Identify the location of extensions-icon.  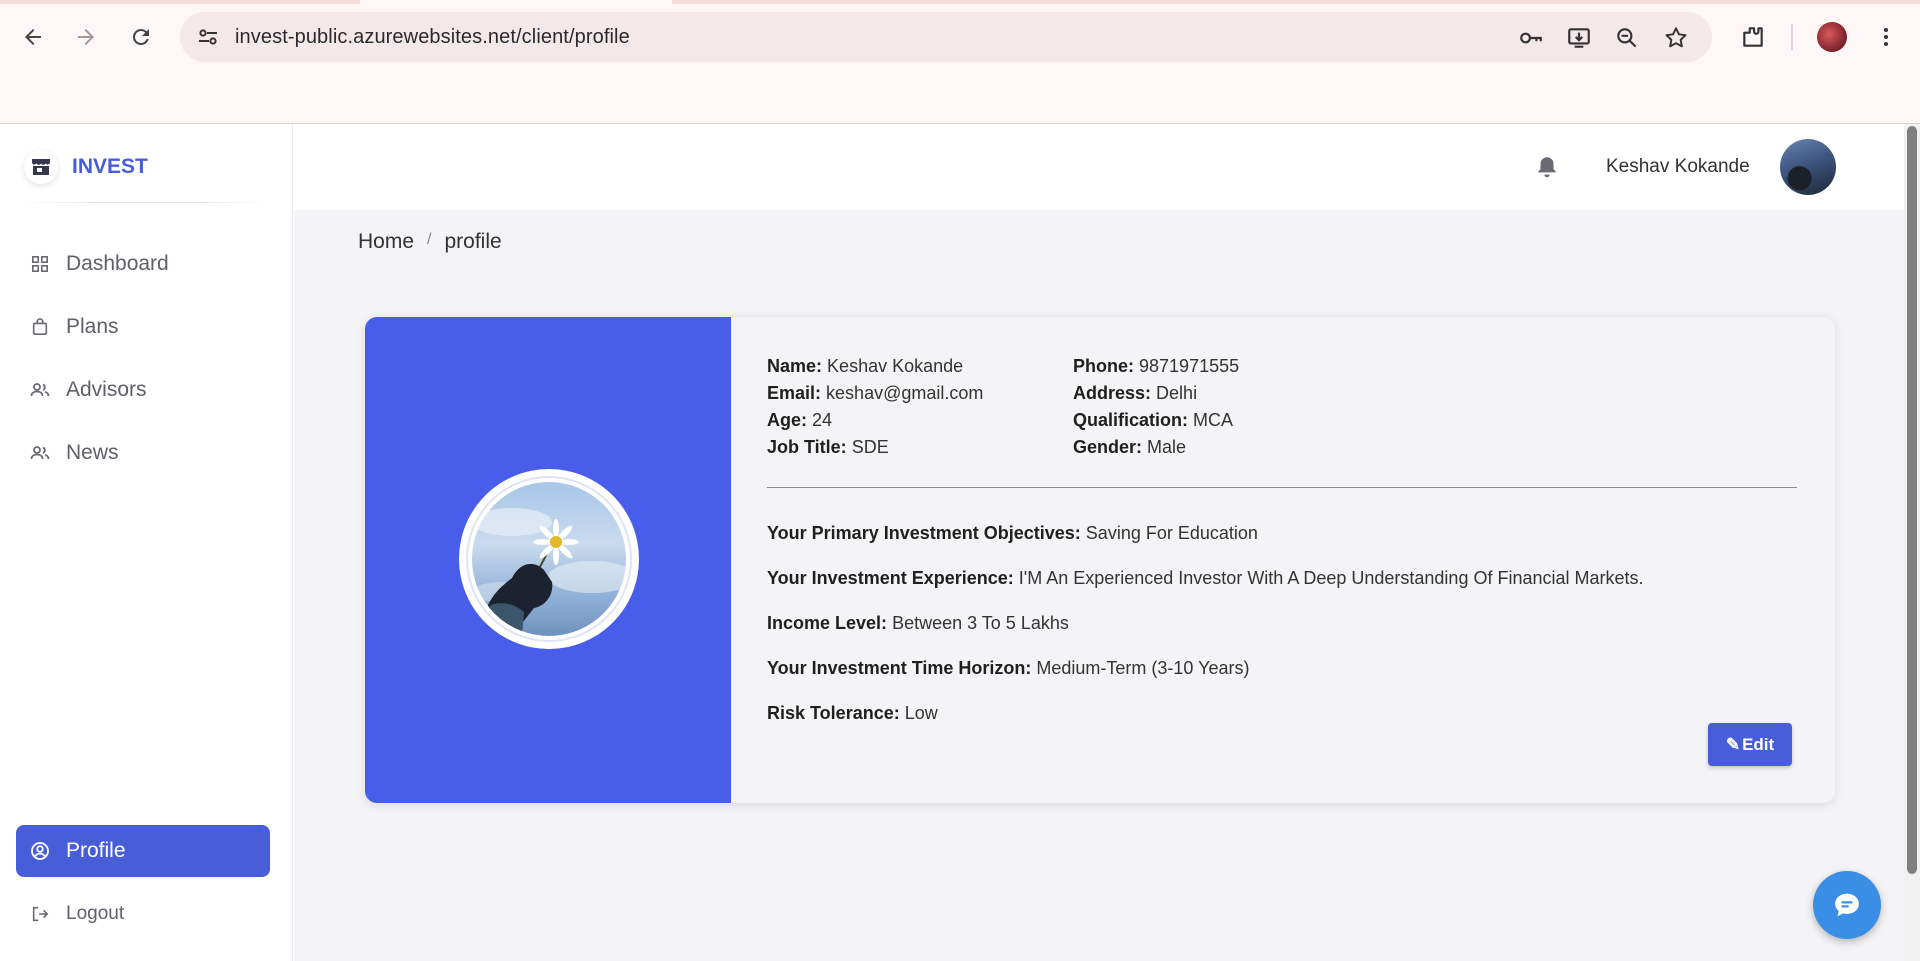
(1753, 37).